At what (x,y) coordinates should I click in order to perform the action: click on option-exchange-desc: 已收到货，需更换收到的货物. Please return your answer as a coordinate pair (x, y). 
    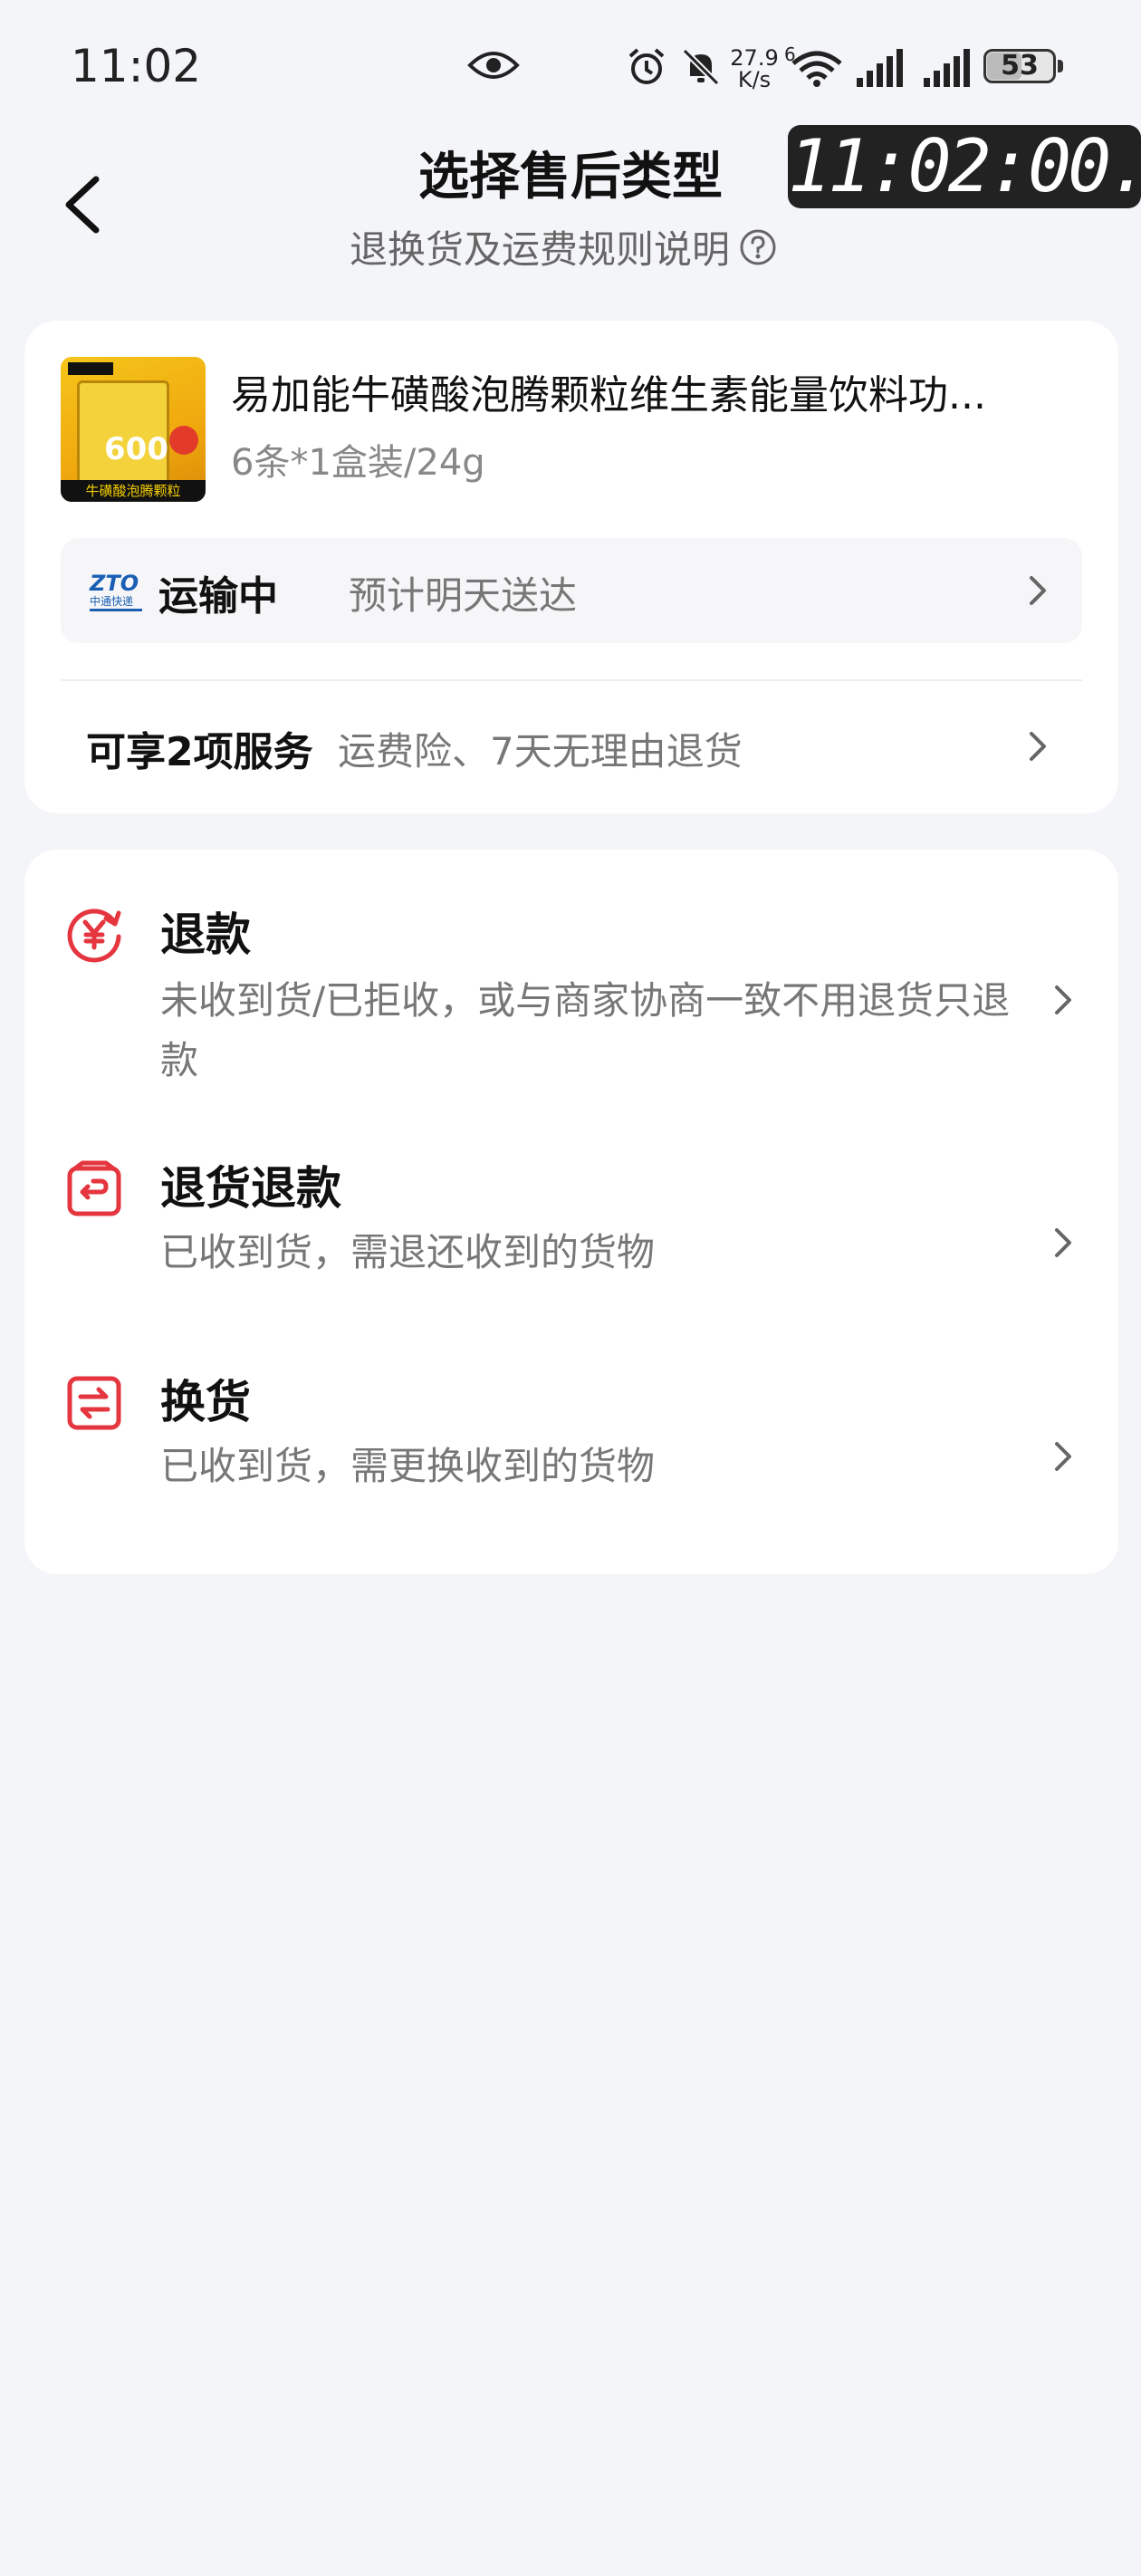
    Looking at the image, I should click on (408, 1466).